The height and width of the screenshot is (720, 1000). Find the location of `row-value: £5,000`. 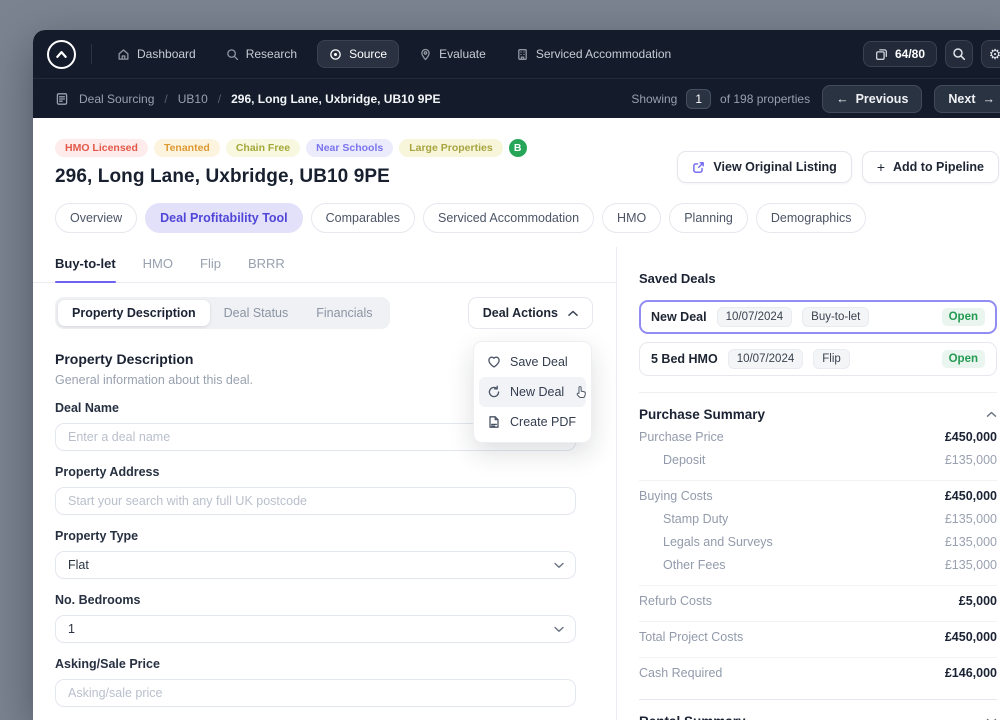

row-value: £5,000 is located at coordinates (977, 601).